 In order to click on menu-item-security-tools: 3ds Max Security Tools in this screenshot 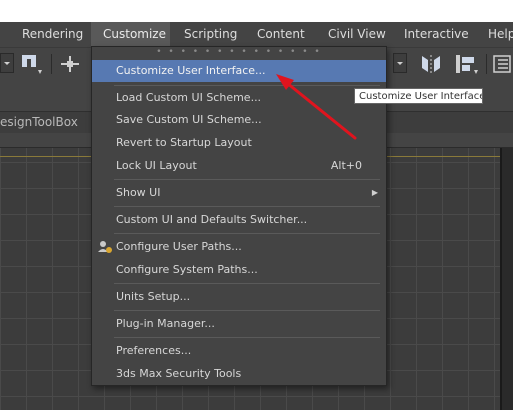, I will do `click(239, 374)`.